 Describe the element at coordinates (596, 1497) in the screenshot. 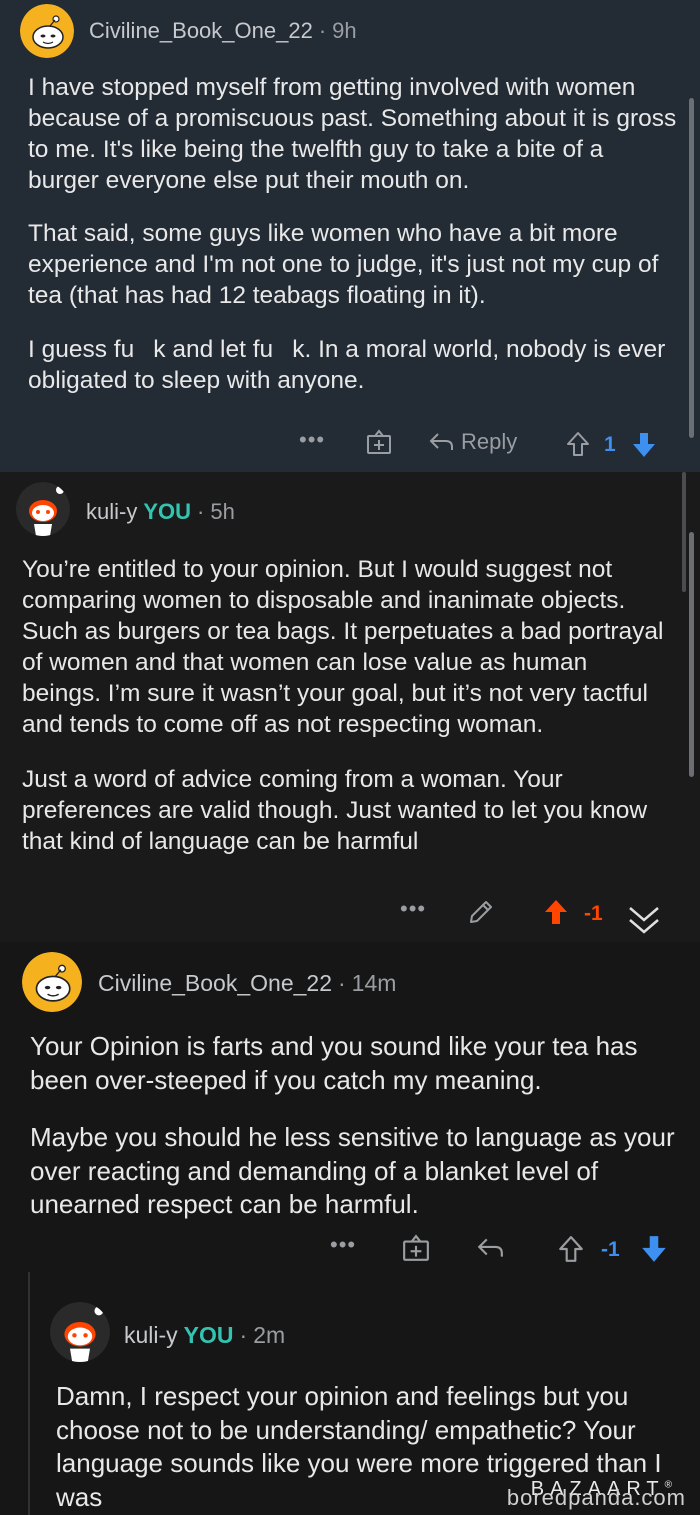

I see `boredpanda-watermark: boredpanda.com` at that location.